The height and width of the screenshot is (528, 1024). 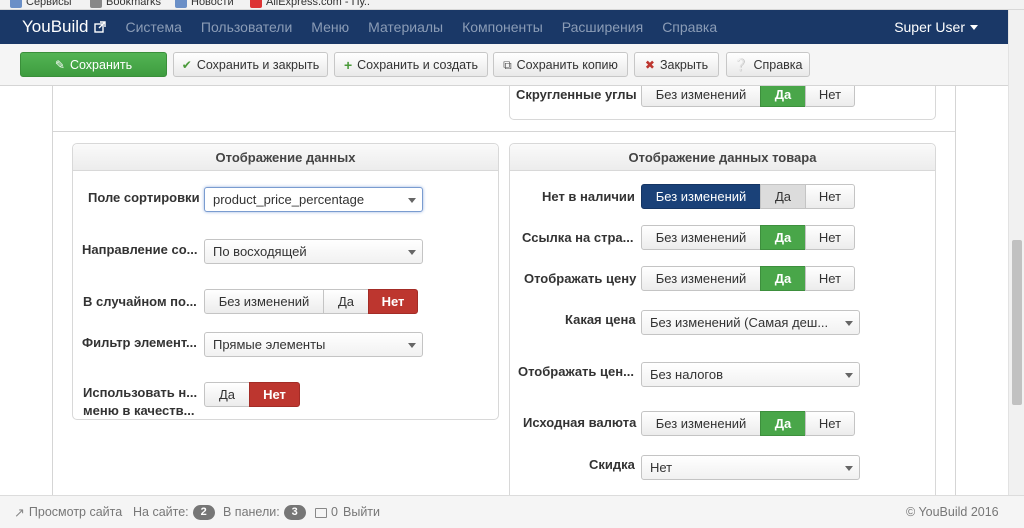 I want to click on status-badge: 3, so click(x=294, y=512).